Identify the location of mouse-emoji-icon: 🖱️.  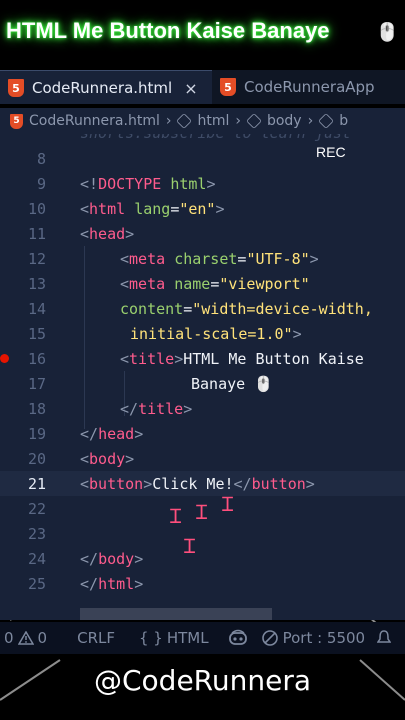
(387, 32).